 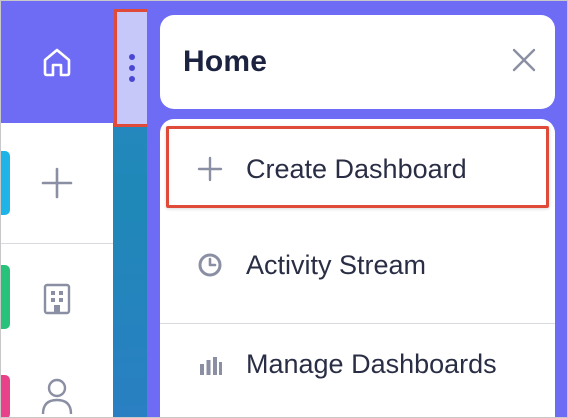 I want to click on building-icon, so click(x=57, y=298).